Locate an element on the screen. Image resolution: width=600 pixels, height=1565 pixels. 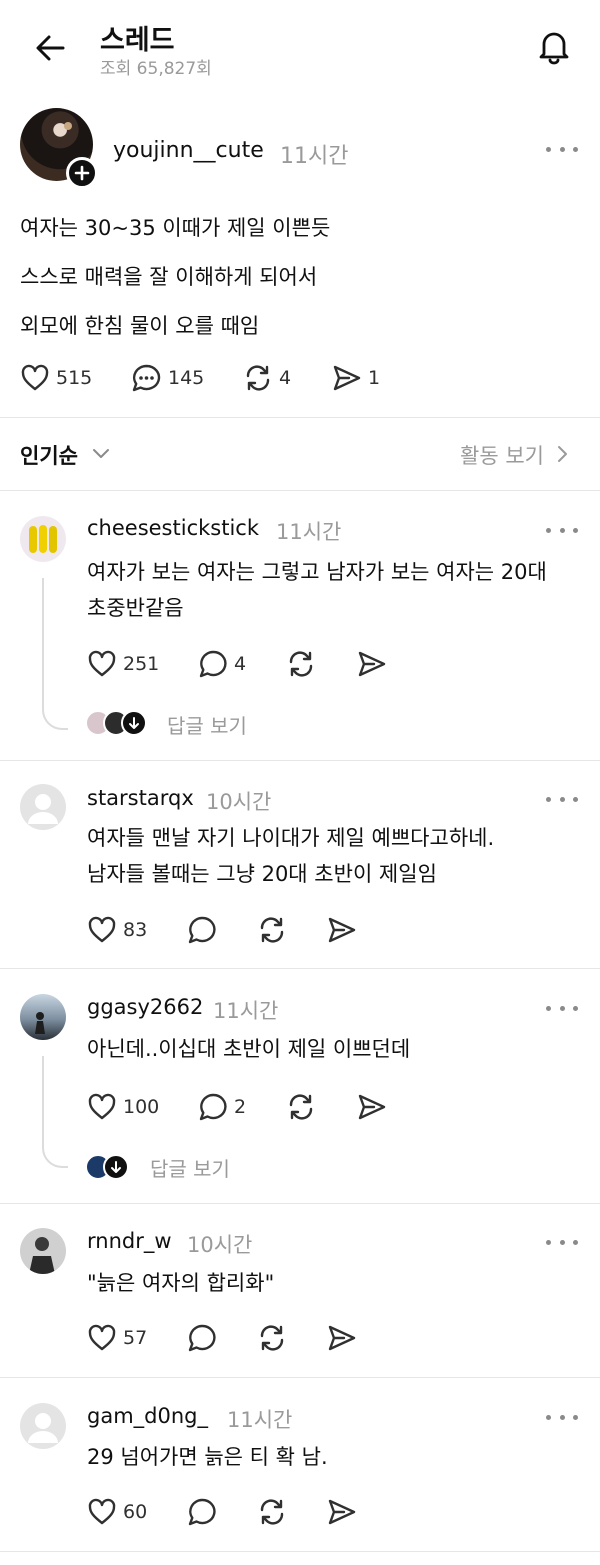
comment-username: starstarqx is located at coordinates (140, 798).